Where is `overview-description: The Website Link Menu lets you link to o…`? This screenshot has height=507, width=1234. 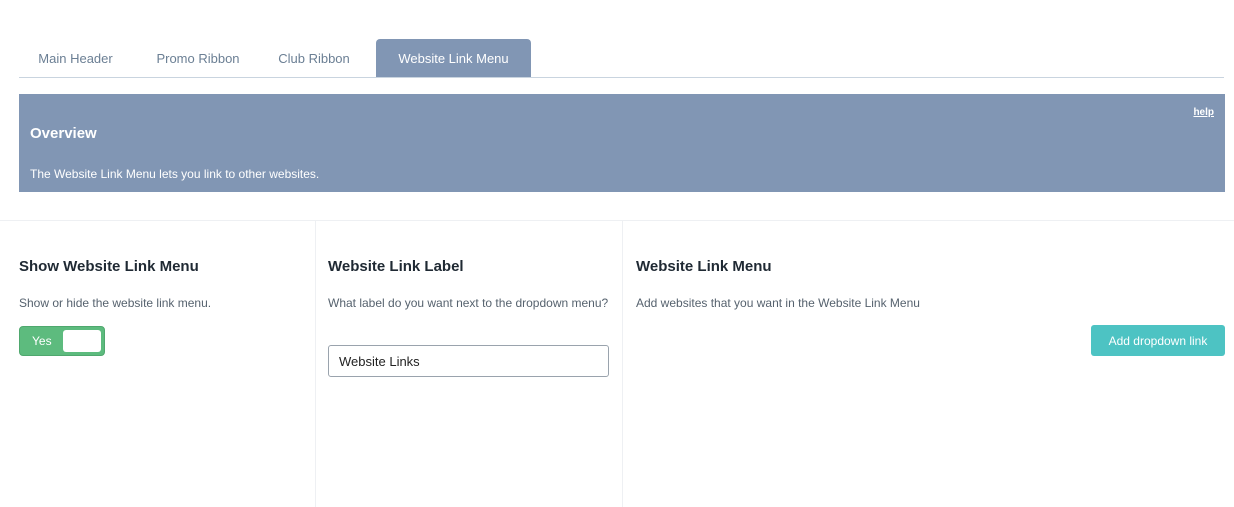 overview-description: The Website Link Menu lets you link to o… is located at coordinates (175, 174).